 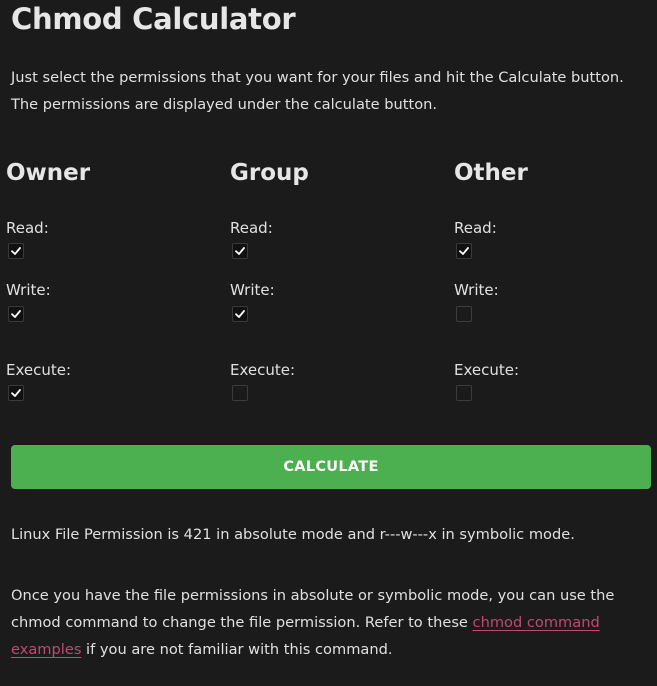 I want to click on owner-read-label: Read:, so click(x=27, y=228).